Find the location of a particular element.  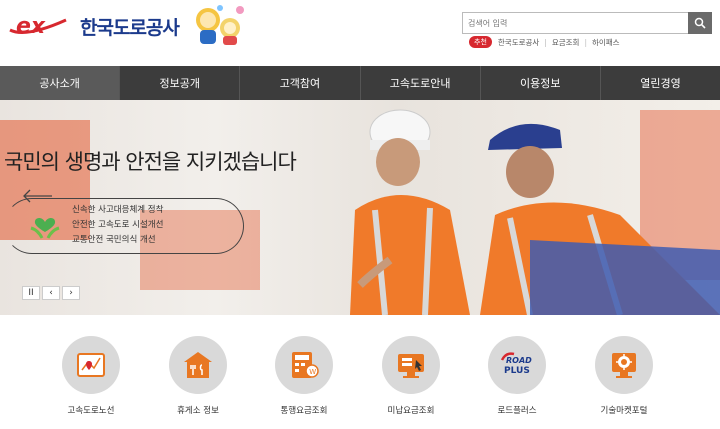

svg-text: ROAD is located at coordinates (519, 360).